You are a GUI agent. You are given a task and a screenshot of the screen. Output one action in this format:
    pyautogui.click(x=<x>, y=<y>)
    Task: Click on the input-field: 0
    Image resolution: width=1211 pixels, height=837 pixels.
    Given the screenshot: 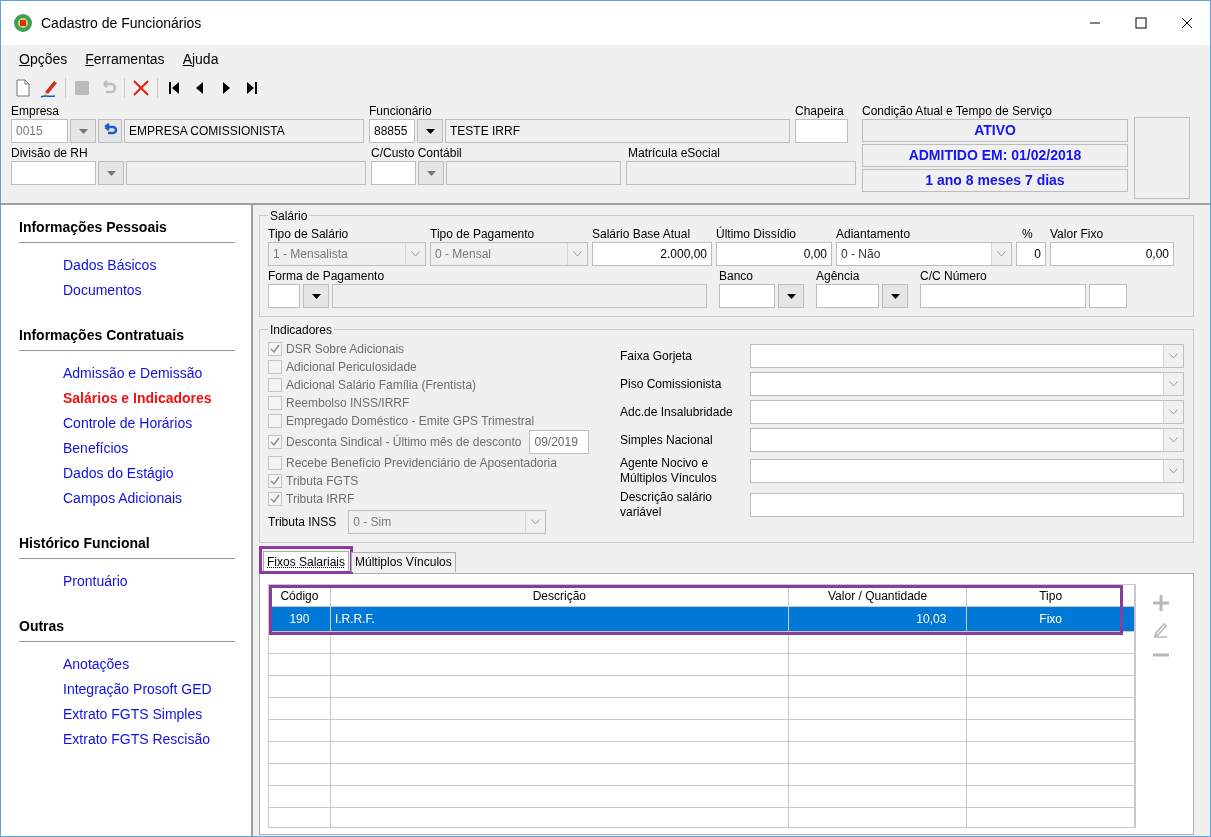 What is the action you would take?
    pyautogui.click(x=1031, y=254)
    